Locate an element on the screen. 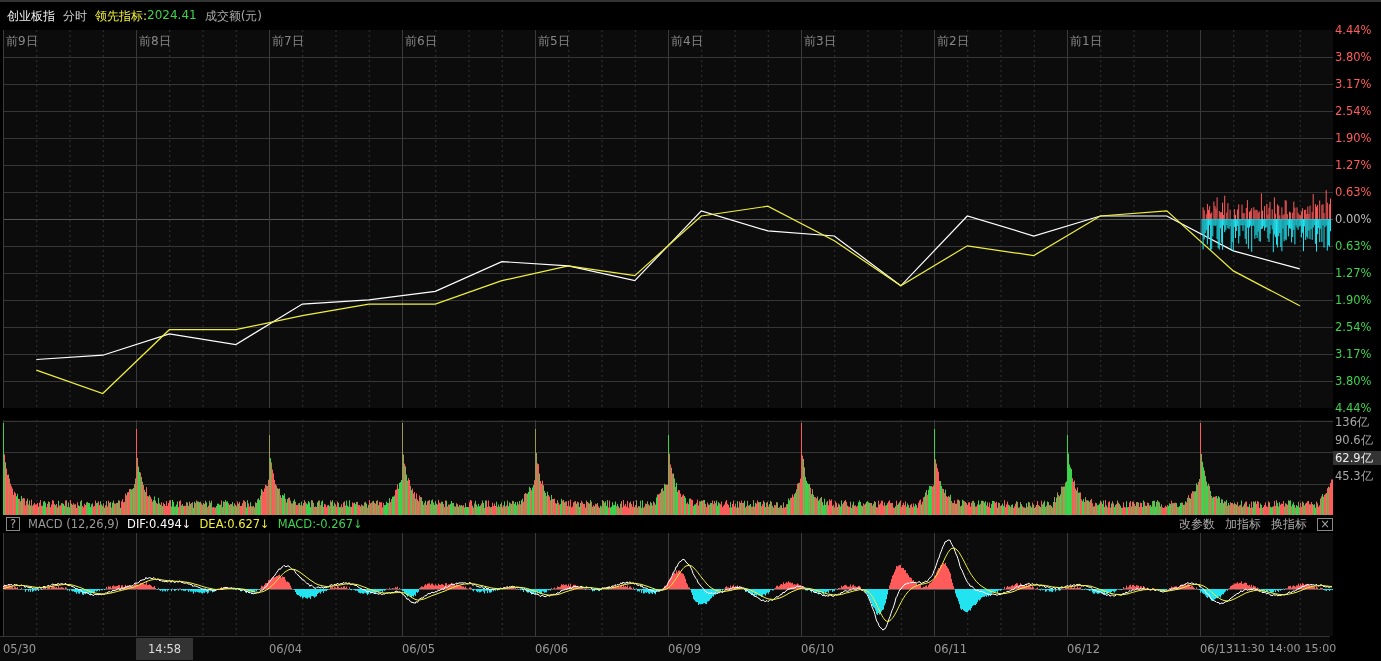 The height and width of the screenshot is (661, 1381). axis-label: 136亿 is located at coordinates (1352, 422).